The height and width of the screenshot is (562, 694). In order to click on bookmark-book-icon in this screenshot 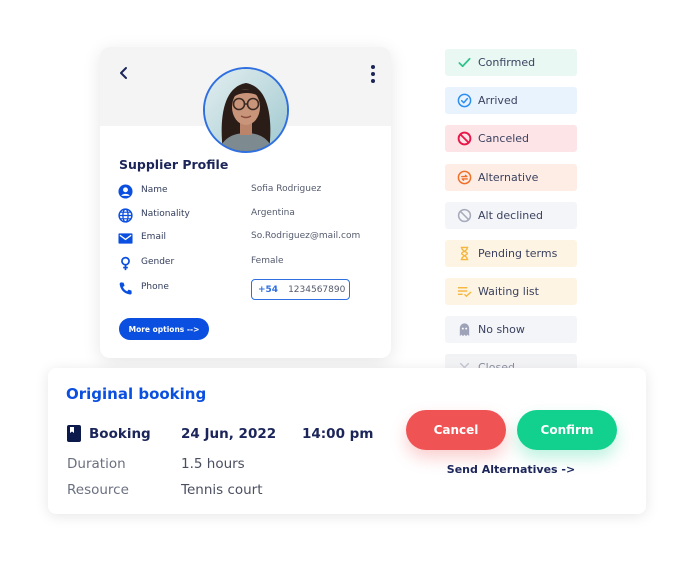, I will do `click(74, 433)`.